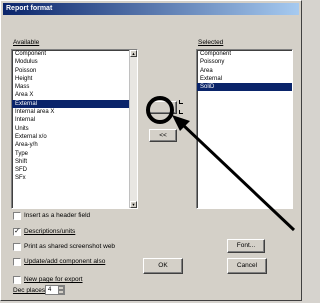 This screenshot has height=303, width=320. What do you see at coordinates (74, 137) in the screenshot?
I see `available-list-item: External x/o` at bounding box center [74, 137].